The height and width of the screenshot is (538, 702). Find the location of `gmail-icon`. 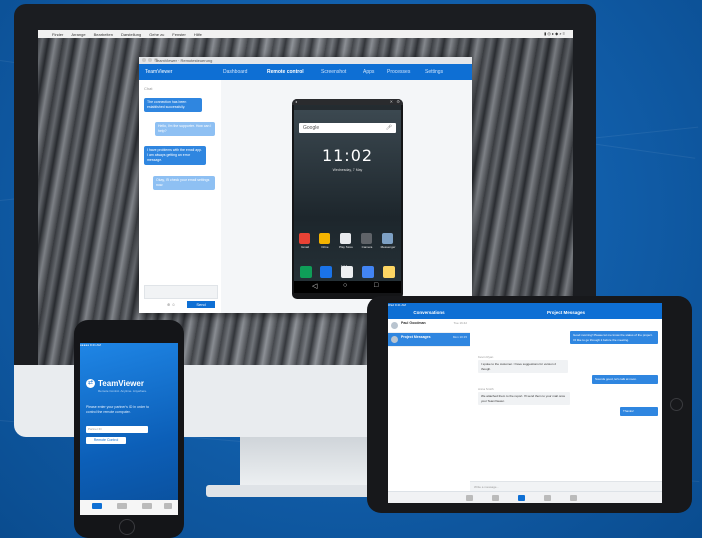

gmail-icon is located at coordinates (304, 238).